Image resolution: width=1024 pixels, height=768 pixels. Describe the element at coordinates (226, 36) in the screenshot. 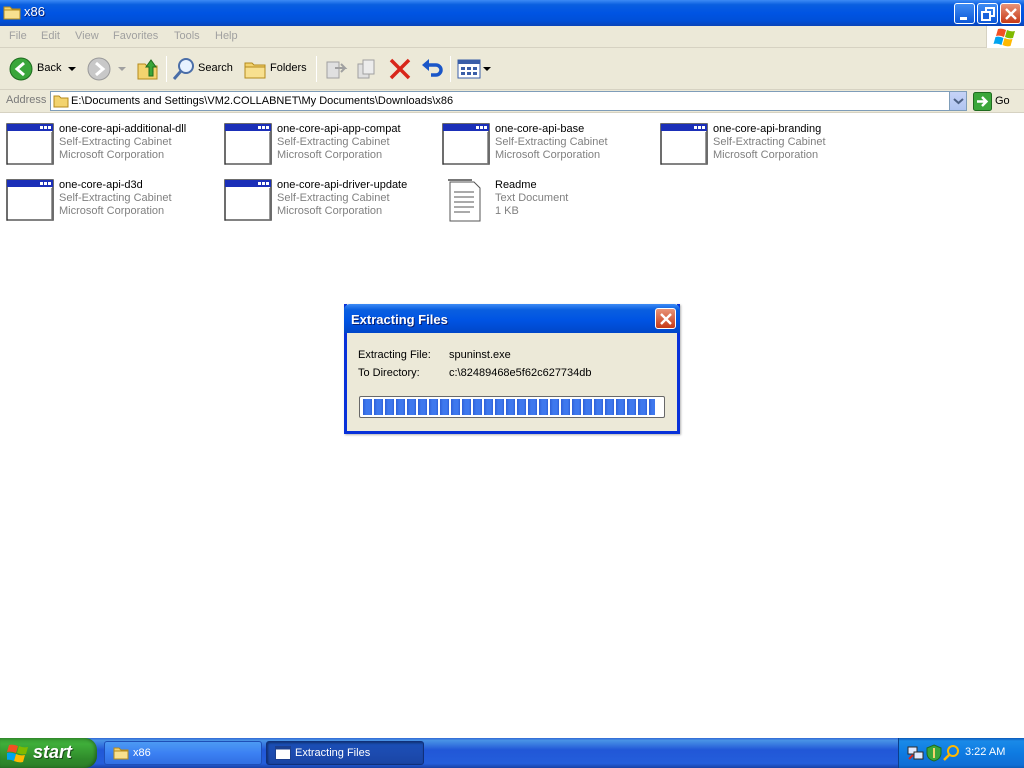

I see `menu-help: Help` at that location.